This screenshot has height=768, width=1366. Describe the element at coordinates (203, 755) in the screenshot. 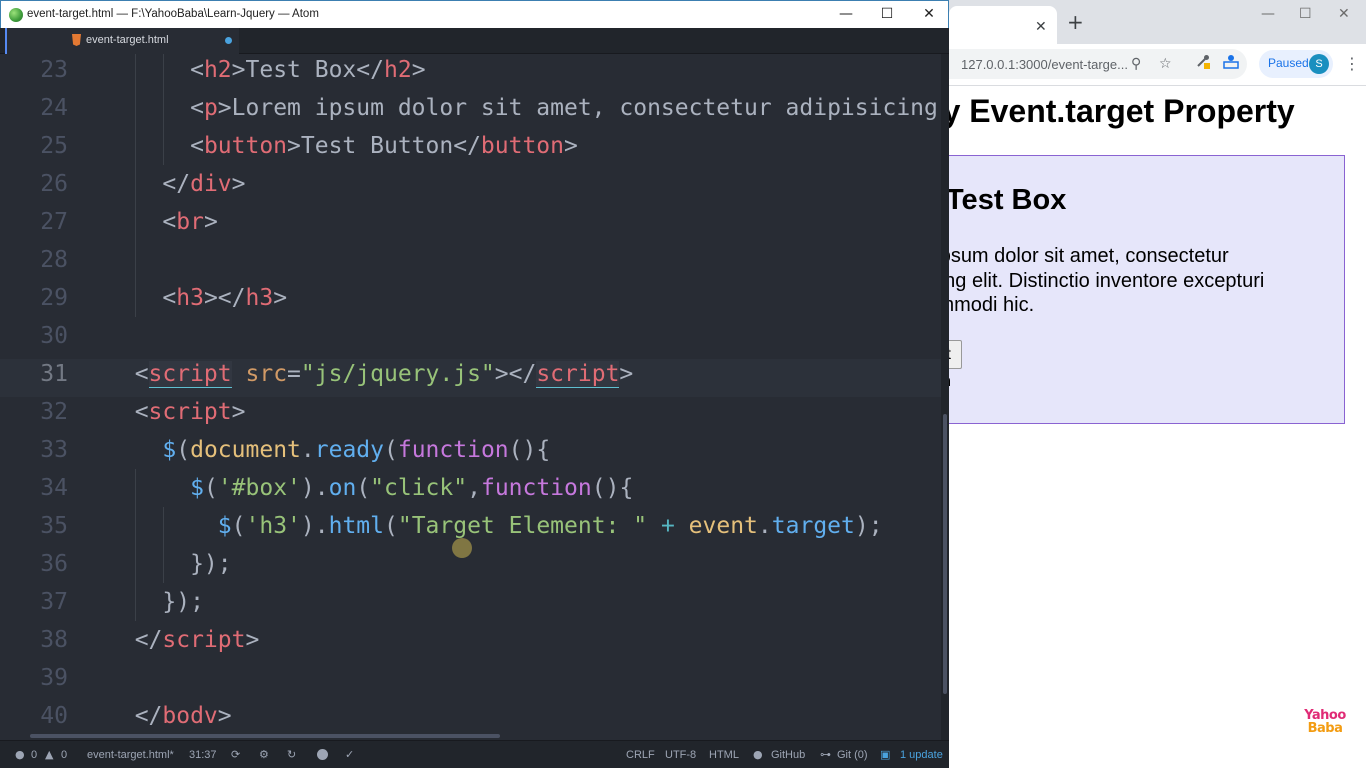

I see `cursor-position: 31:37` at that location.